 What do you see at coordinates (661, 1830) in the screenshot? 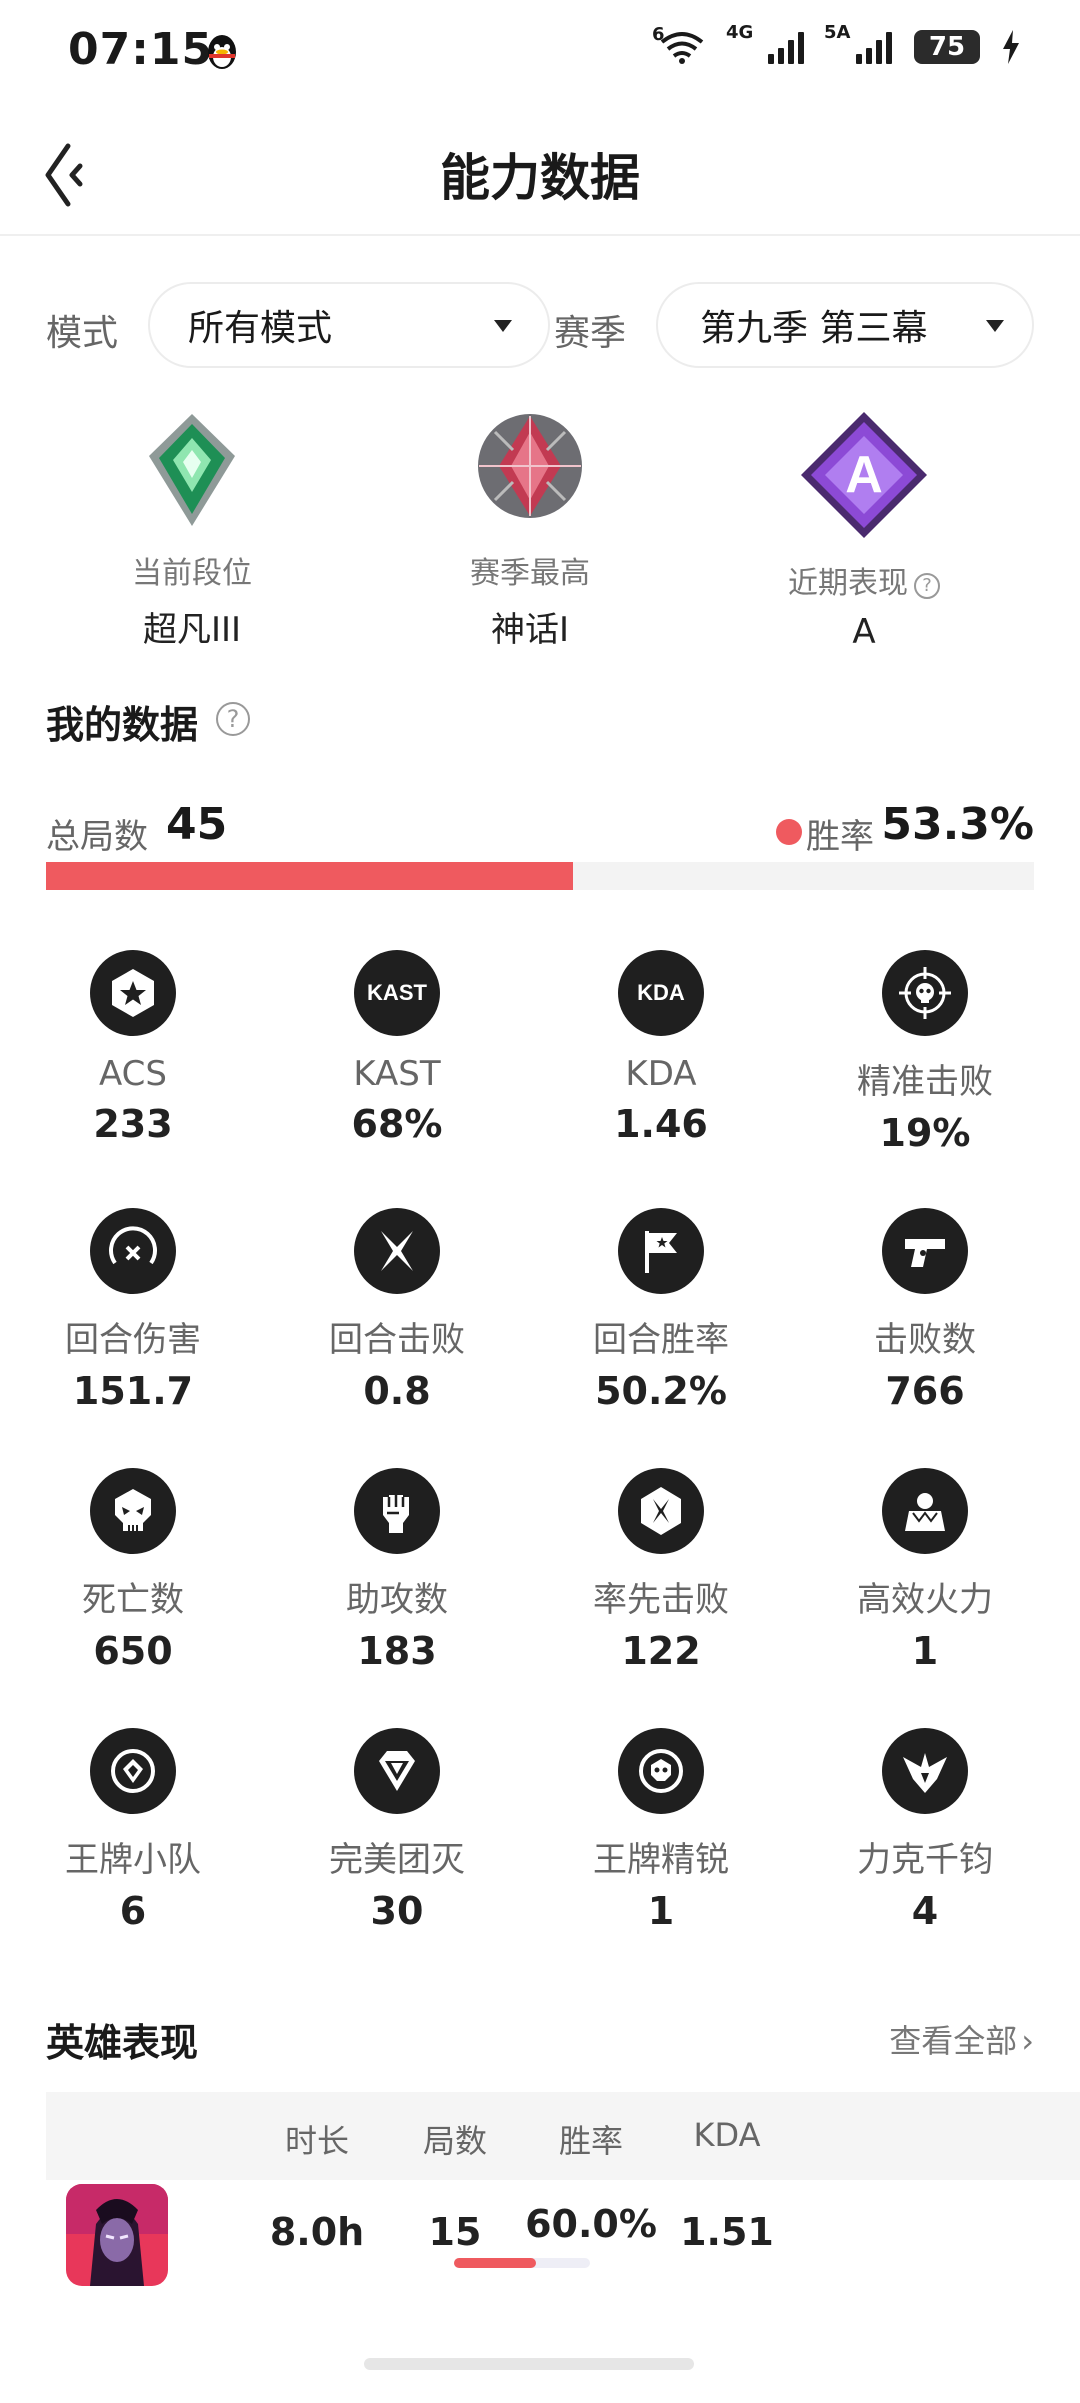
I see `stat-item: 王牌精锐 1` at bounding box center [661, 1830].